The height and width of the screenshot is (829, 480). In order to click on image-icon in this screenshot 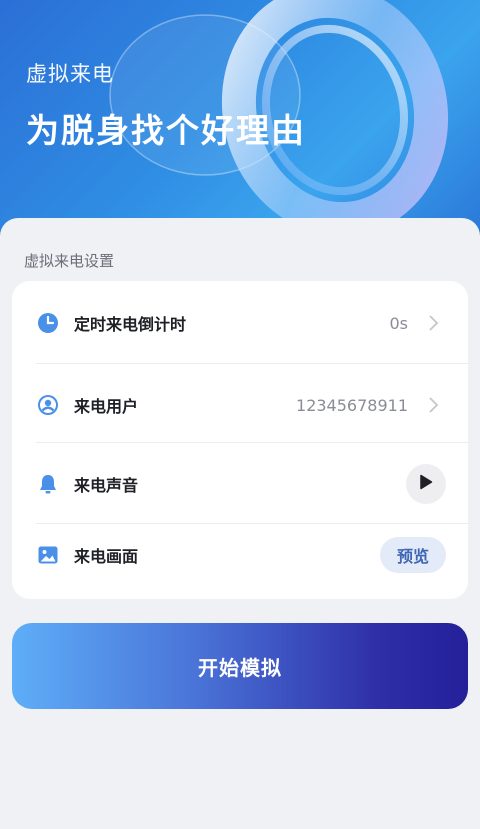, I will do `click(48, 555)`.